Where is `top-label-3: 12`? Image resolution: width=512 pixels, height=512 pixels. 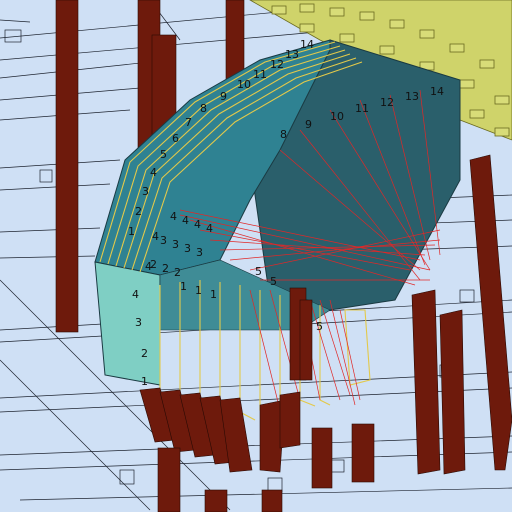 top-label-3: 12 is located at coordinates (277, 64).